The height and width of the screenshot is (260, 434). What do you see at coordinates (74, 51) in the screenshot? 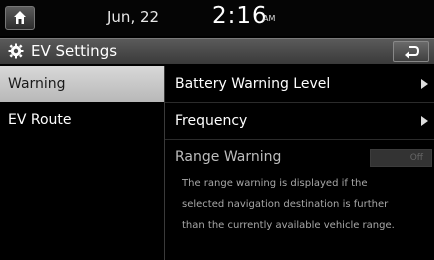
I see `page-title: EV Settings` at bounding box center [74, 51].